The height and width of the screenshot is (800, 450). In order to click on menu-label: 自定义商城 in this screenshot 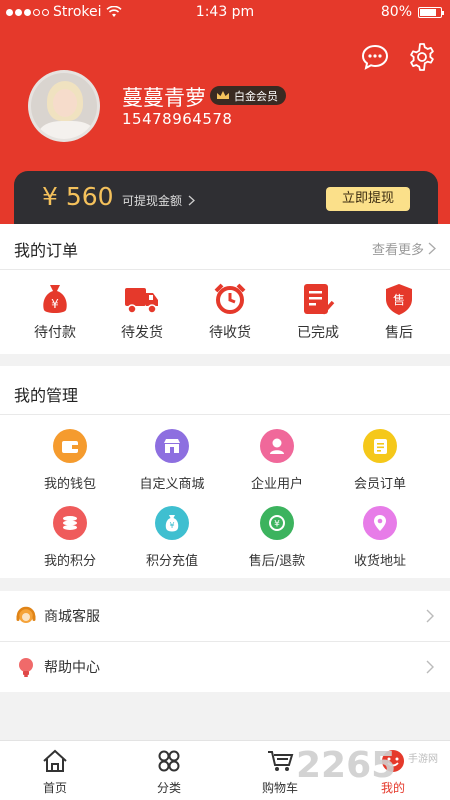, I will do `click(172, 484)`.